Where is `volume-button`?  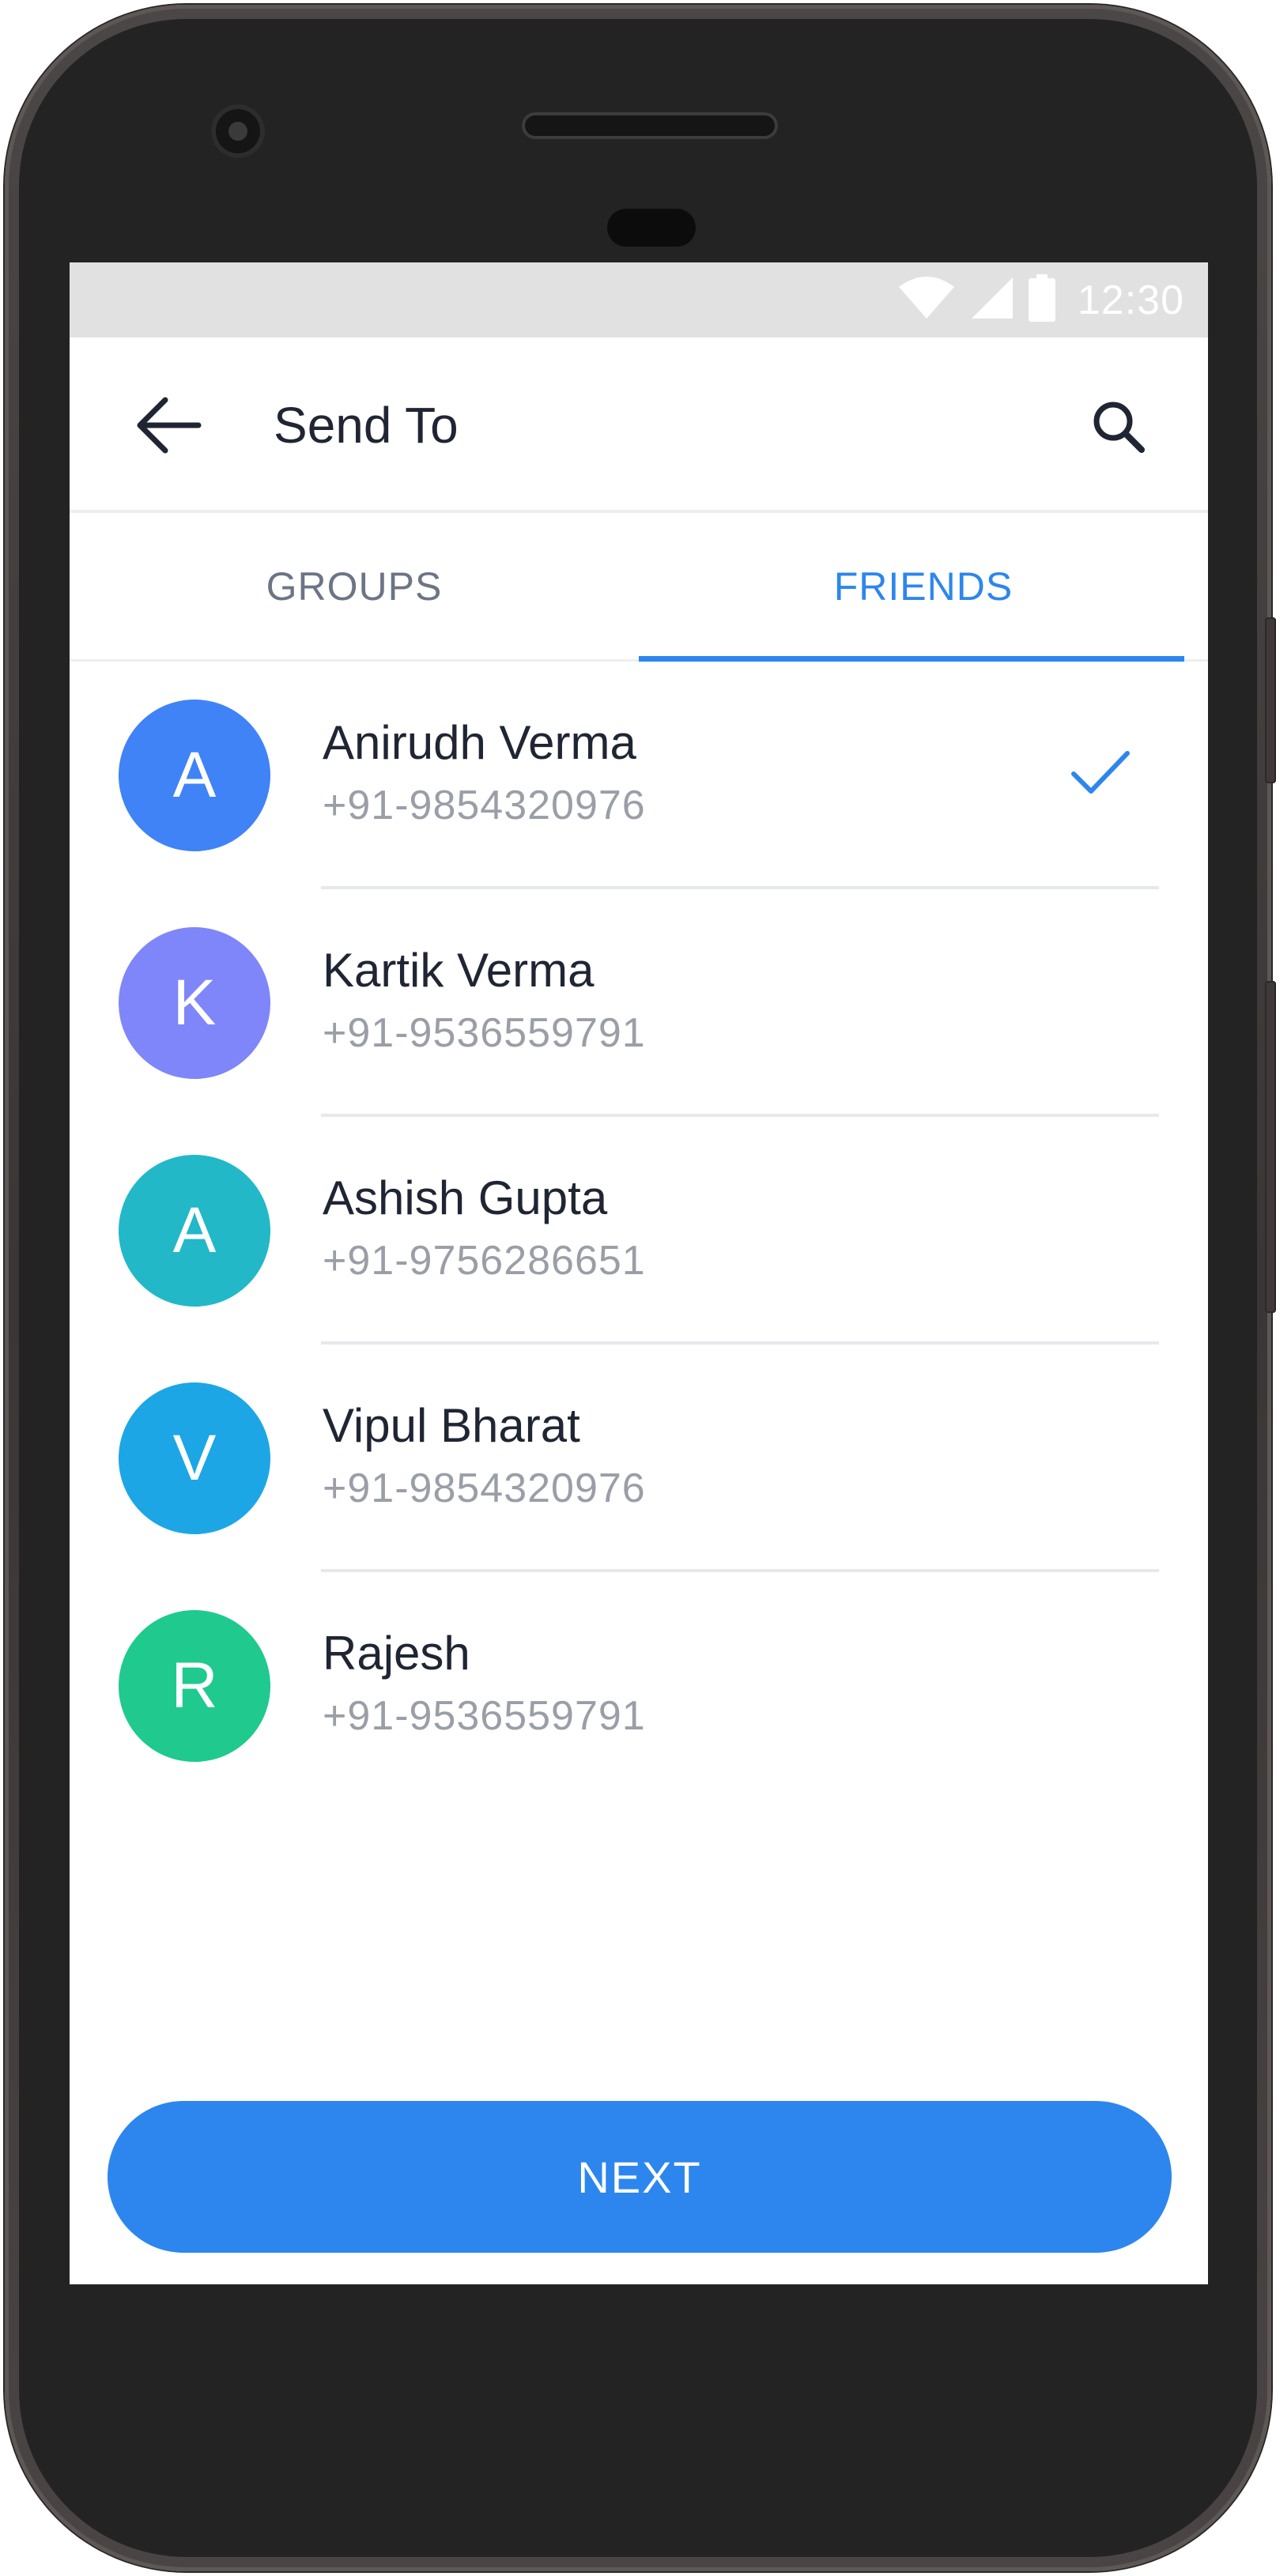 volume-button is located at coordinates (1270, 1147).